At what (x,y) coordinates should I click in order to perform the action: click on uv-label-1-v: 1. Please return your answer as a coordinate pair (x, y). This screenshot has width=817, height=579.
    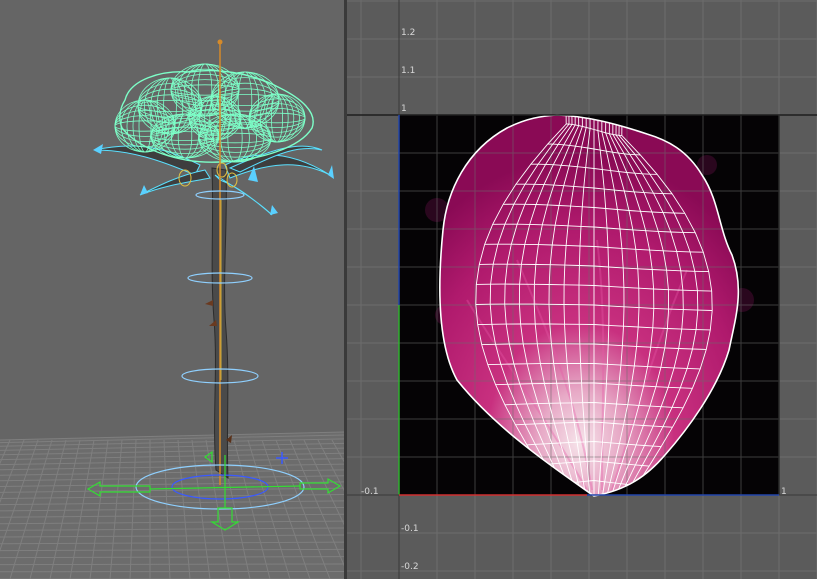
    Looking at the image, I should click on (404, 109).